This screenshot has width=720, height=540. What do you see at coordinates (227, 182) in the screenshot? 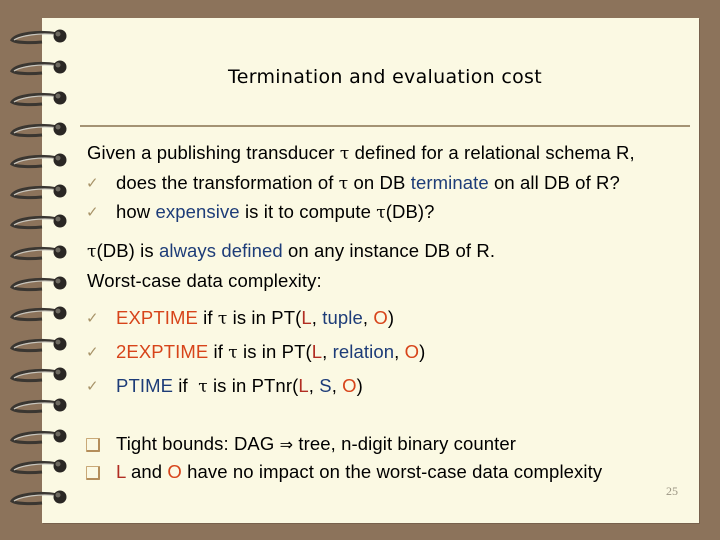
I see `text: does the transformation of` at bounding box center [227, 182].